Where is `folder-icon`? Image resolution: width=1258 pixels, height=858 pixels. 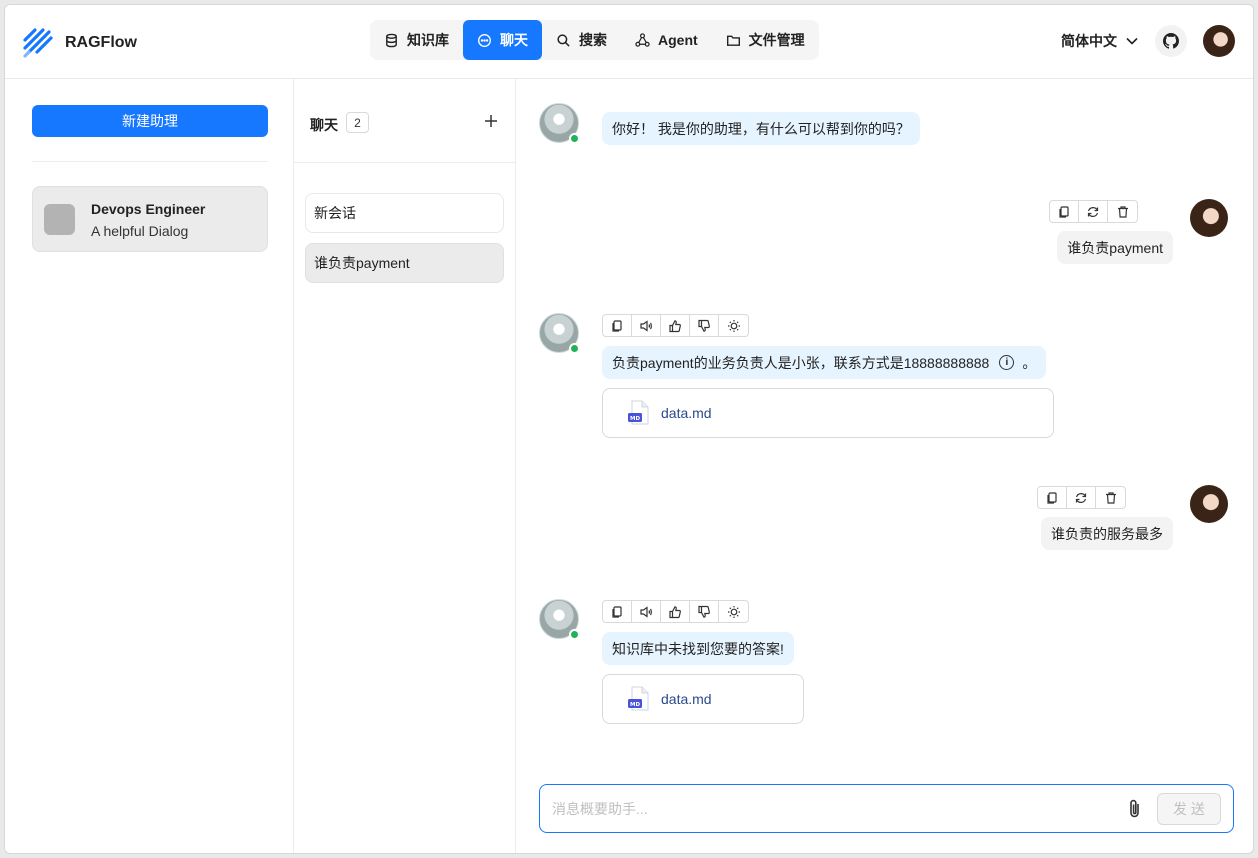
folder-icon is located at coordinates (733, 40).